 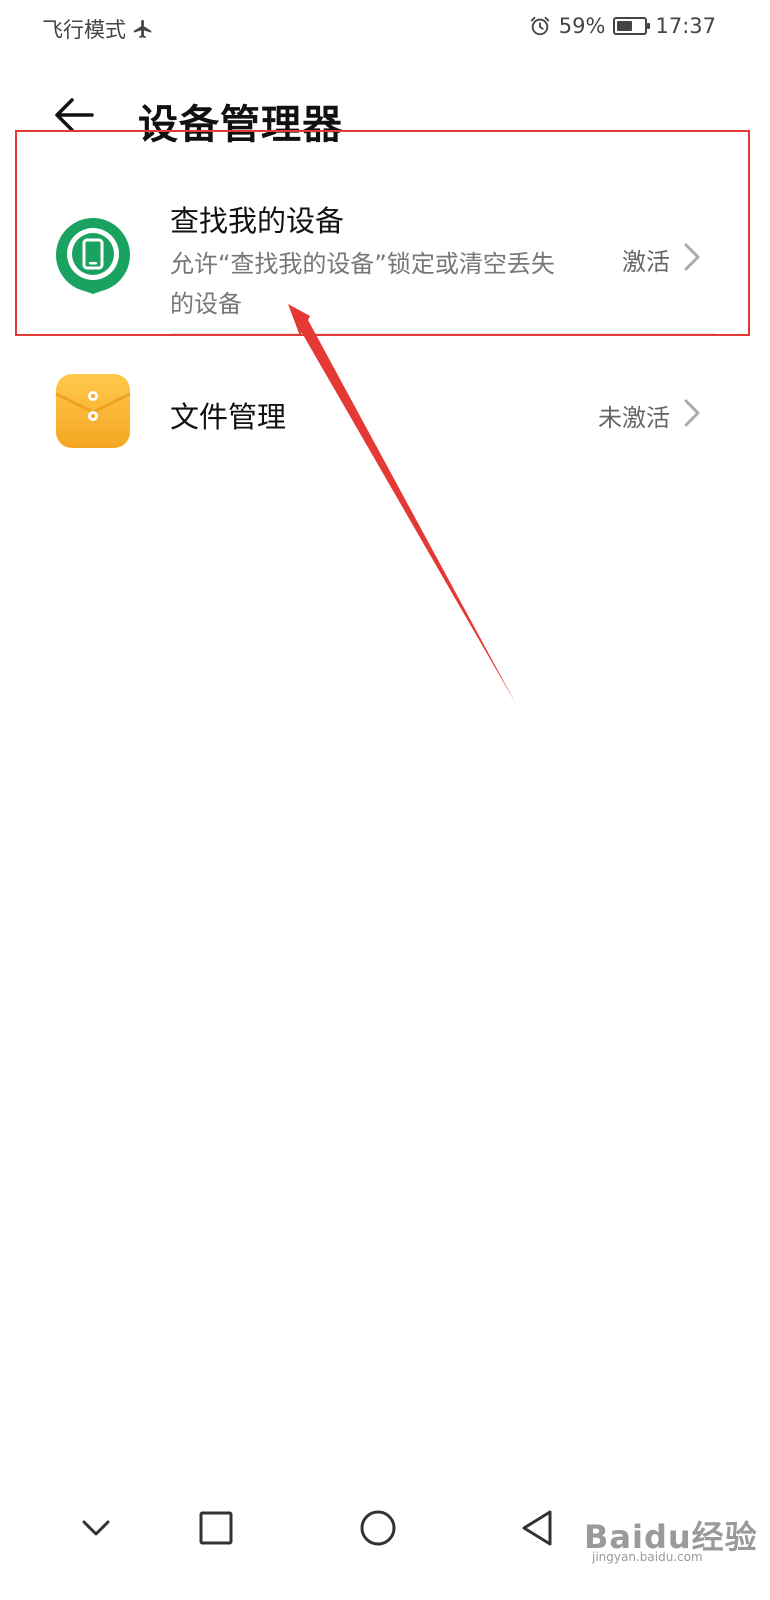 What do you see at coordinates (685, 26) in the screenshot?
I see `clock: 17:37` at bounding box center [685, 26].